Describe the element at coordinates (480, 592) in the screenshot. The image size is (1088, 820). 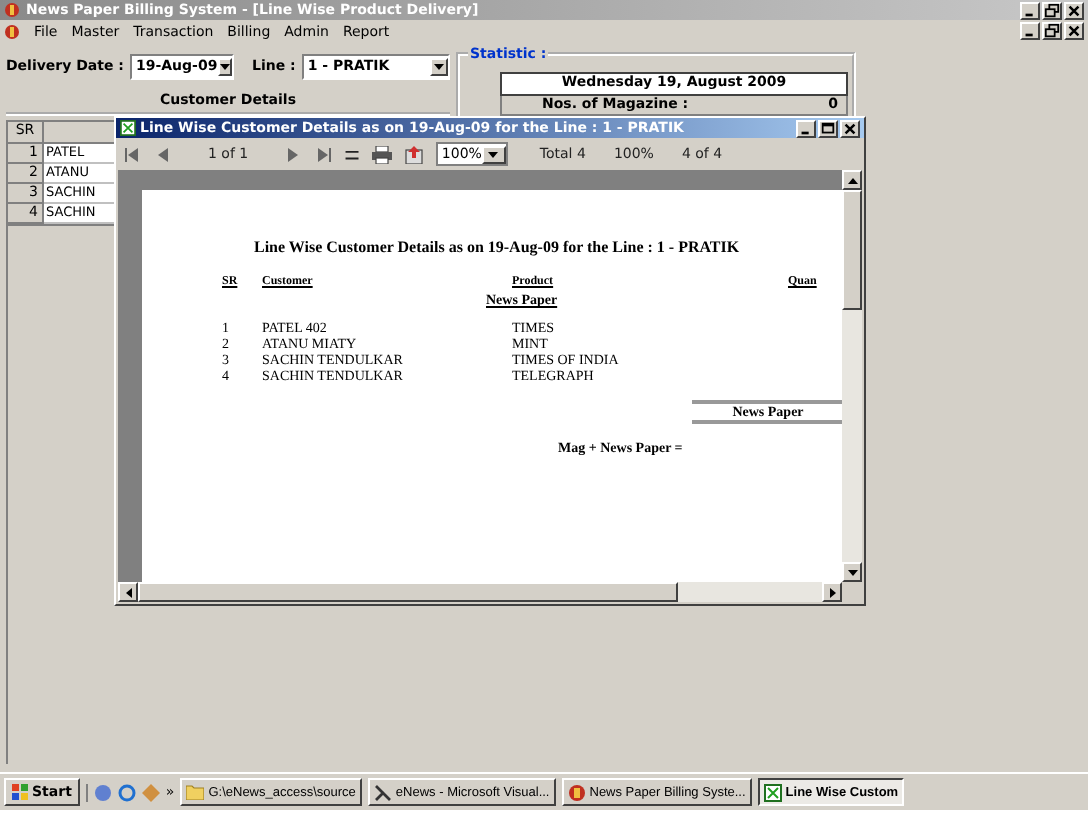
I see `horizontal-scrollbar` at that location.